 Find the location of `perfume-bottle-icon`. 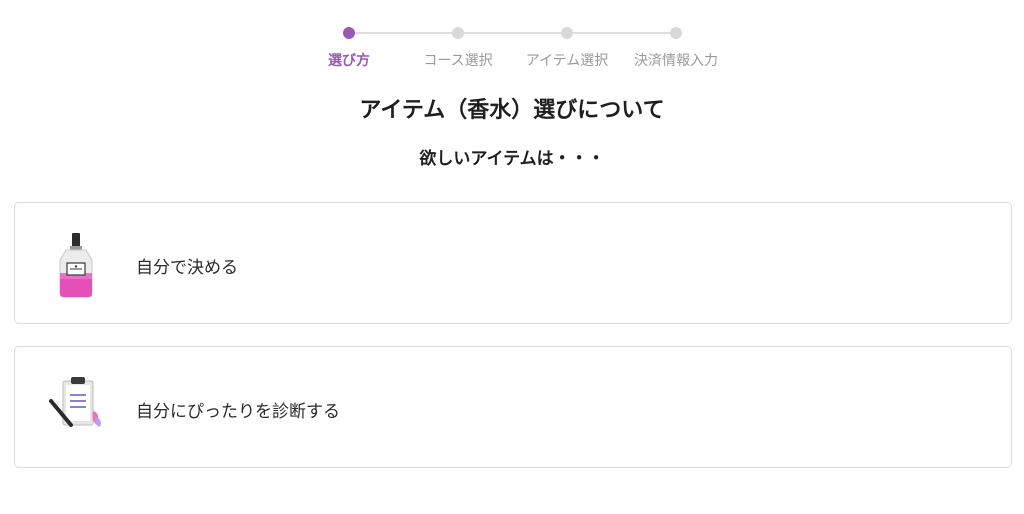

perfume-bottle-icon is located at coordinates (77, 264).